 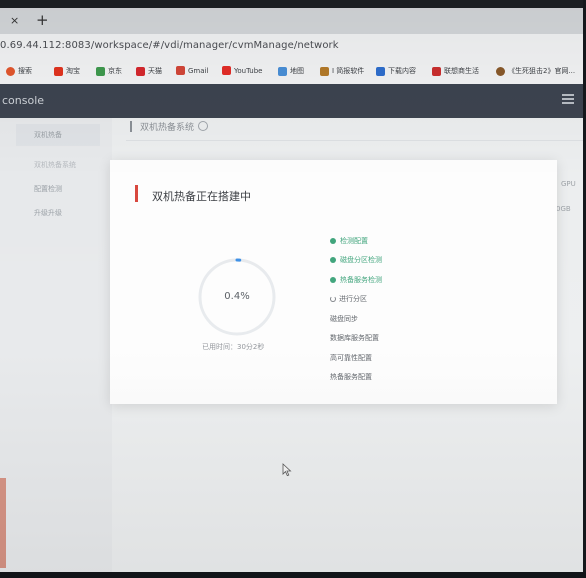 I want to click on page-title: 双机热备系统, so click(x=169, y=126).